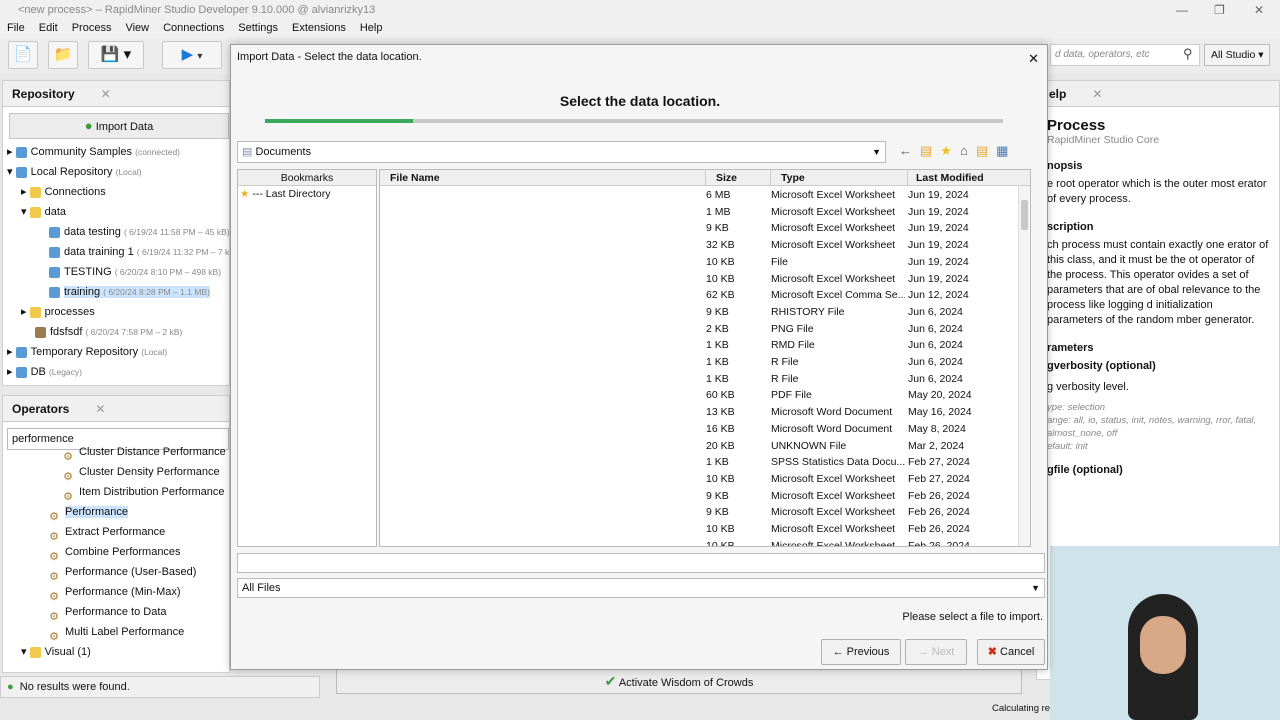 This screenshot has width=1280, height=720. Describe the element at coordinates (1006, 150) in the screenshot. I see `view-menu-icon: ▦` at that location.